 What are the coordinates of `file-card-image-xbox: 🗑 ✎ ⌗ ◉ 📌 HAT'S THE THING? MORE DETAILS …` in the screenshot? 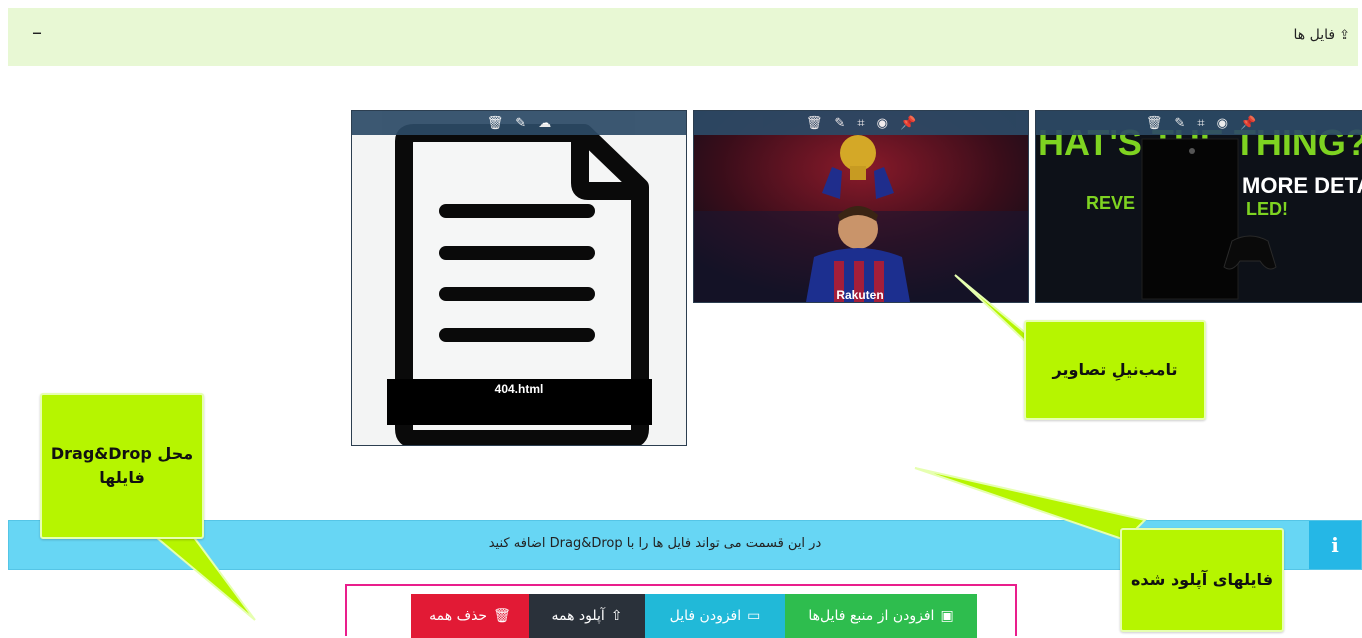 It's located at (1198, 206).